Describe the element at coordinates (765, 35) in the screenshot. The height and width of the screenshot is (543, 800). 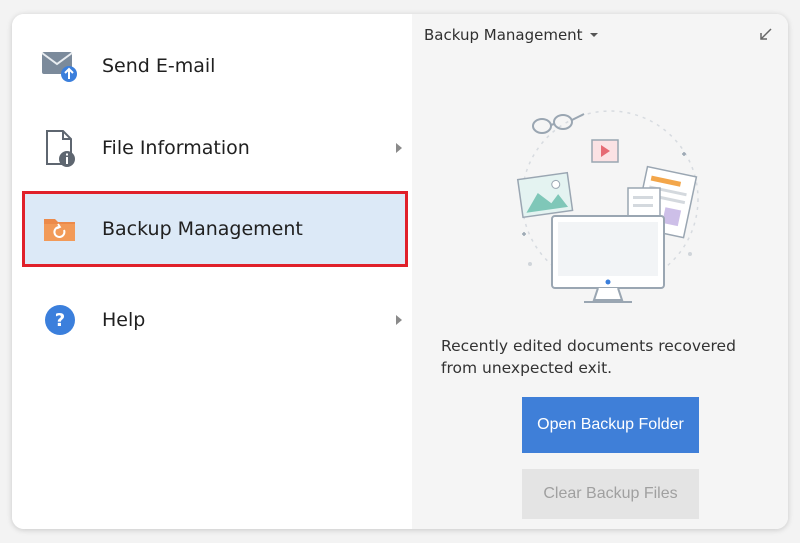
I see `collapse-arrow-icon` at that location.